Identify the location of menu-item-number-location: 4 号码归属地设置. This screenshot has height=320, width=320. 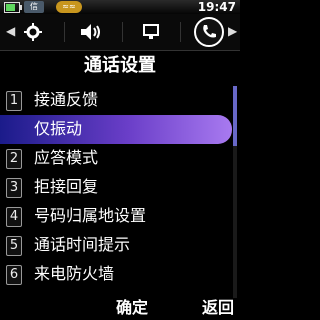
(116, 216).